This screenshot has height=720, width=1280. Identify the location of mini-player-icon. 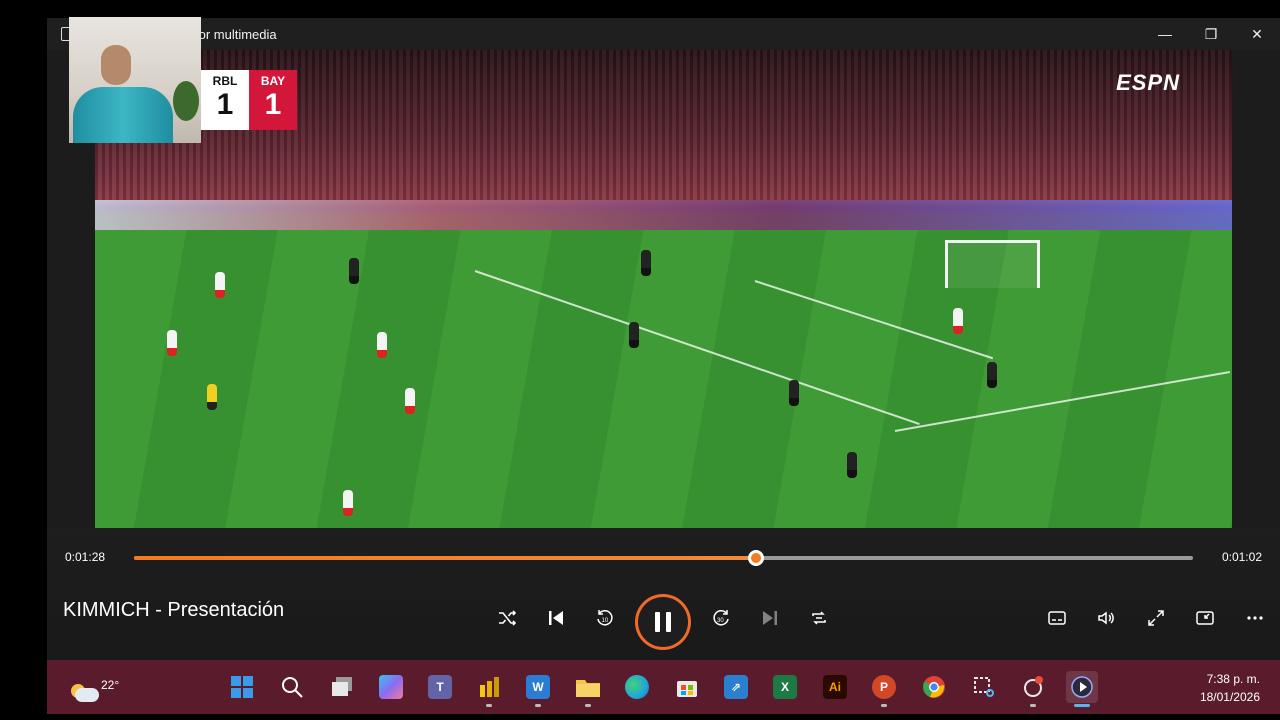
(1205, 618).